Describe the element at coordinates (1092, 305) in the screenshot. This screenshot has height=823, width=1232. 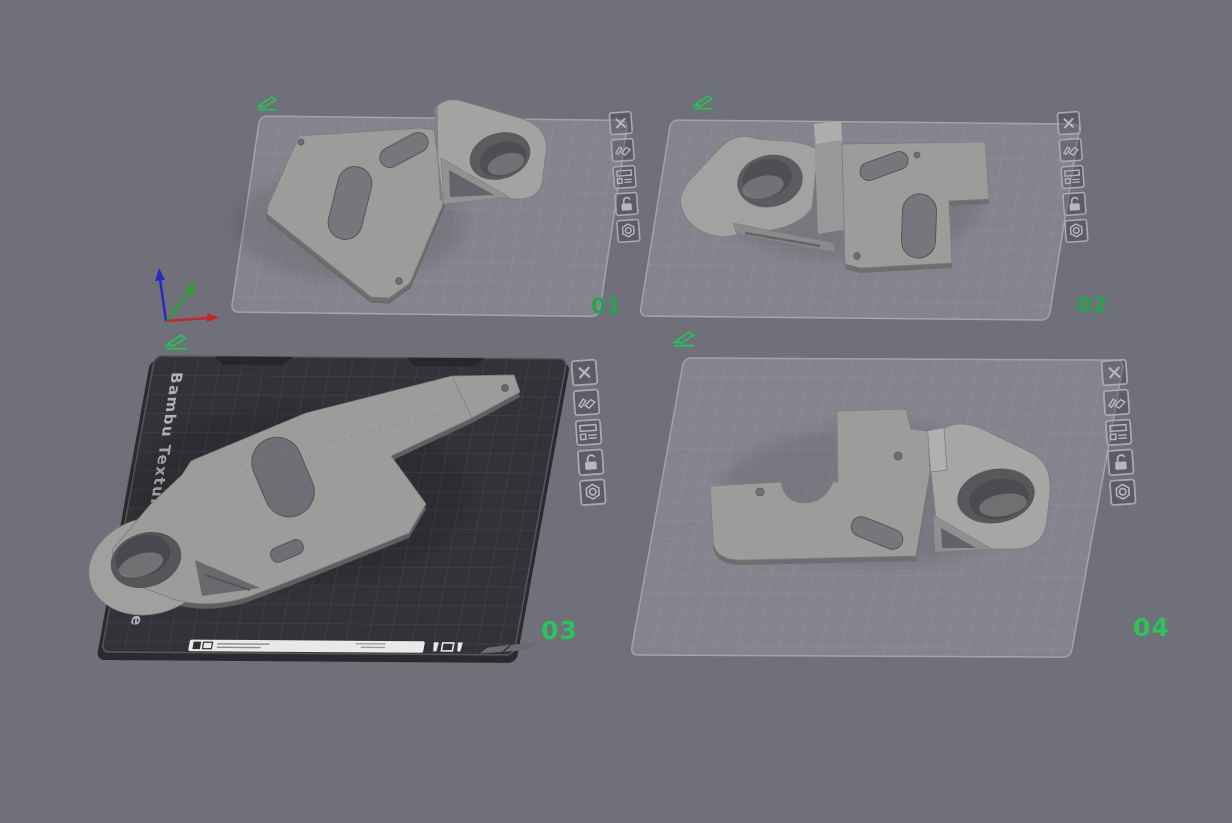
I see `plate-number: 02` at that location.